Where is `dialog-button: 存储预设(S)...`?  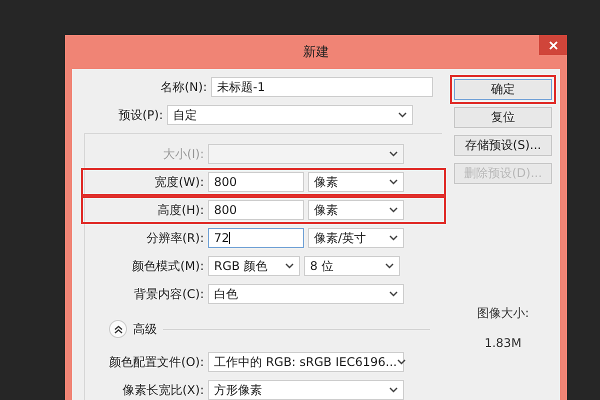 dialog-button: 存储预设(S)... is located at coordinates (503, 145).